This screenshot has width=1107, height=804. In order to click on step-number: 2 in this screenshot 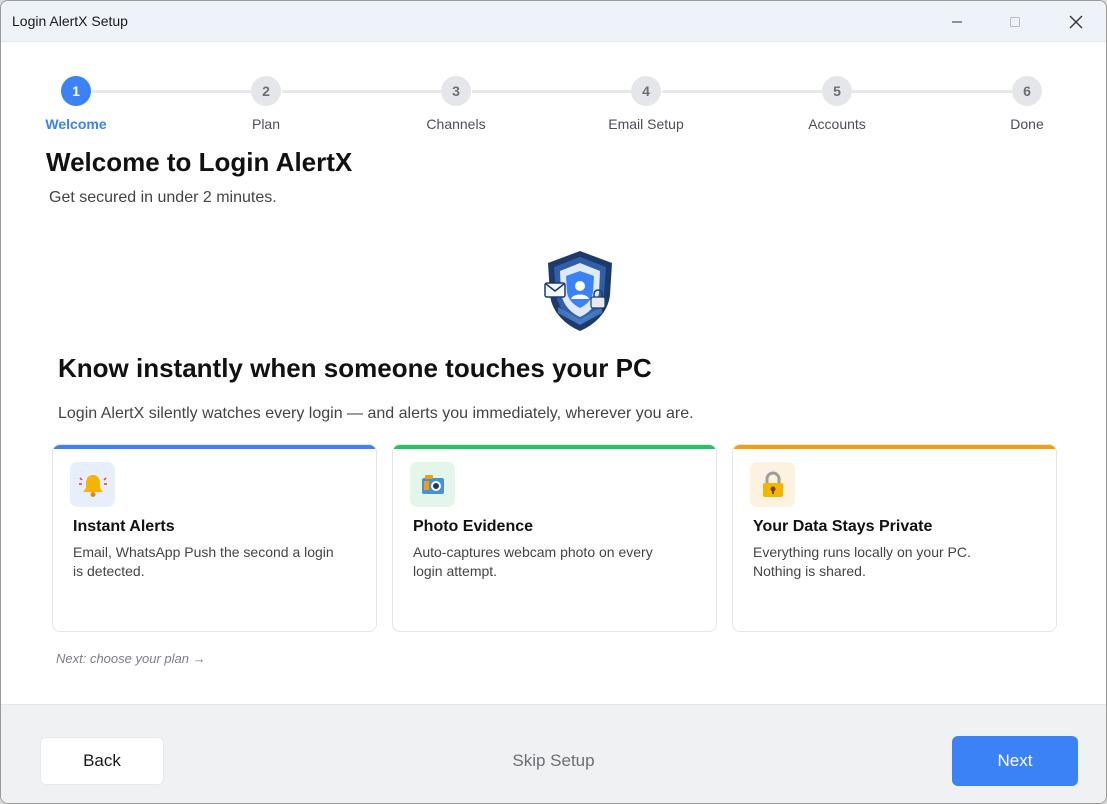, I will do `click(266, 91)`.